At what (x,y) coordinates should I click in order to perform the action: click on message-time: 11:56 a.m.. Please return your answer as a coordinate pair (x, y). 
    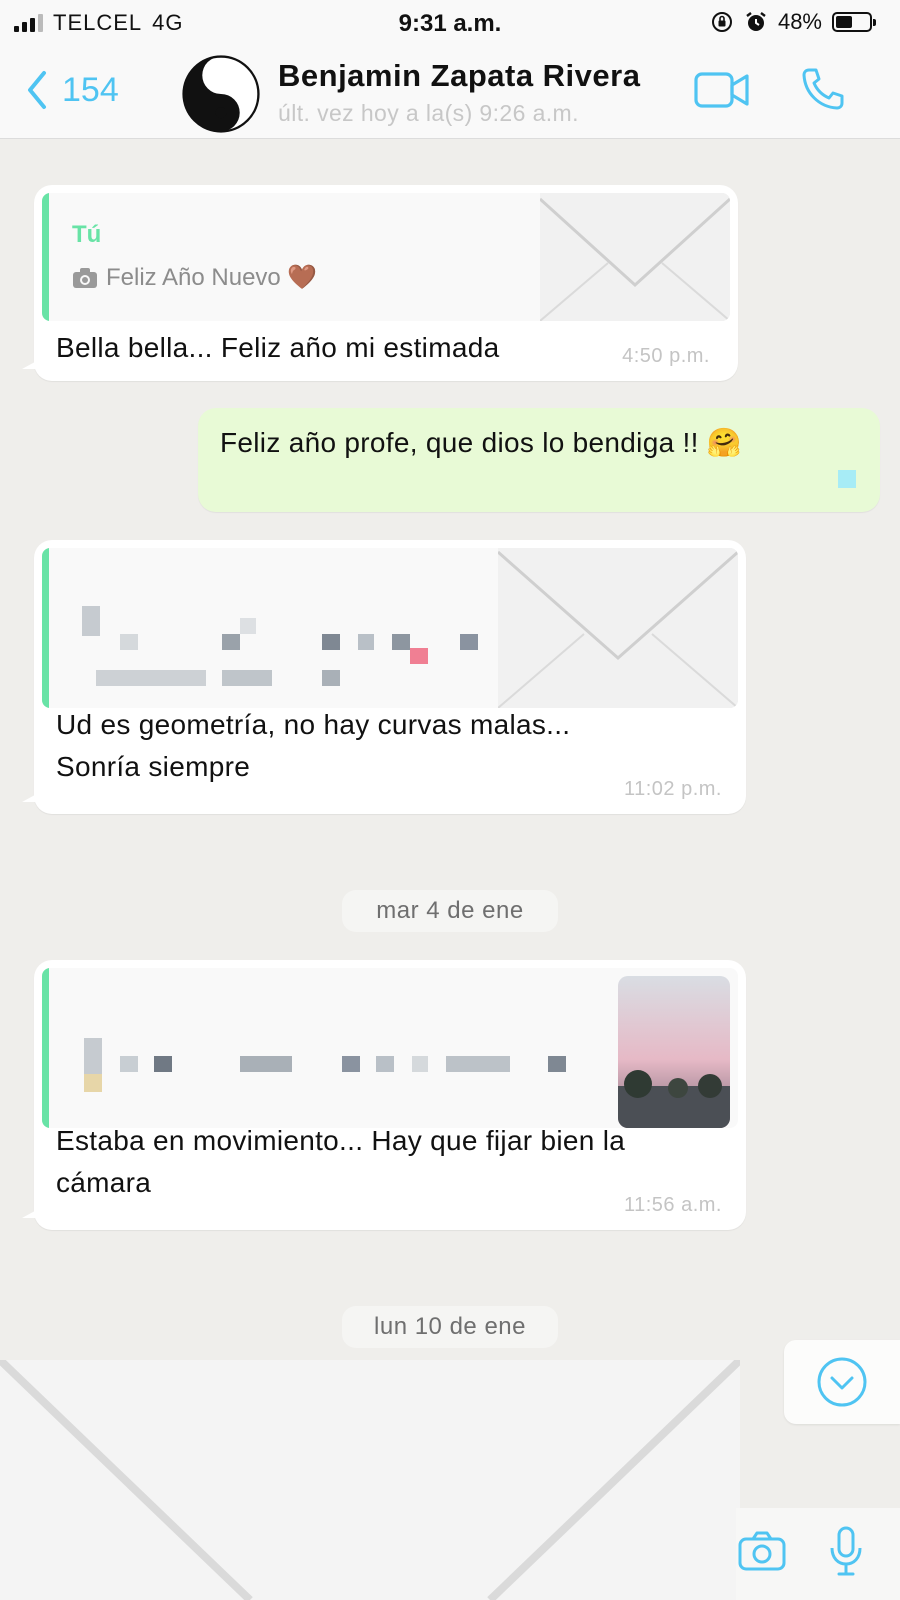
    Looking at the image, I should click on (672, 1205).